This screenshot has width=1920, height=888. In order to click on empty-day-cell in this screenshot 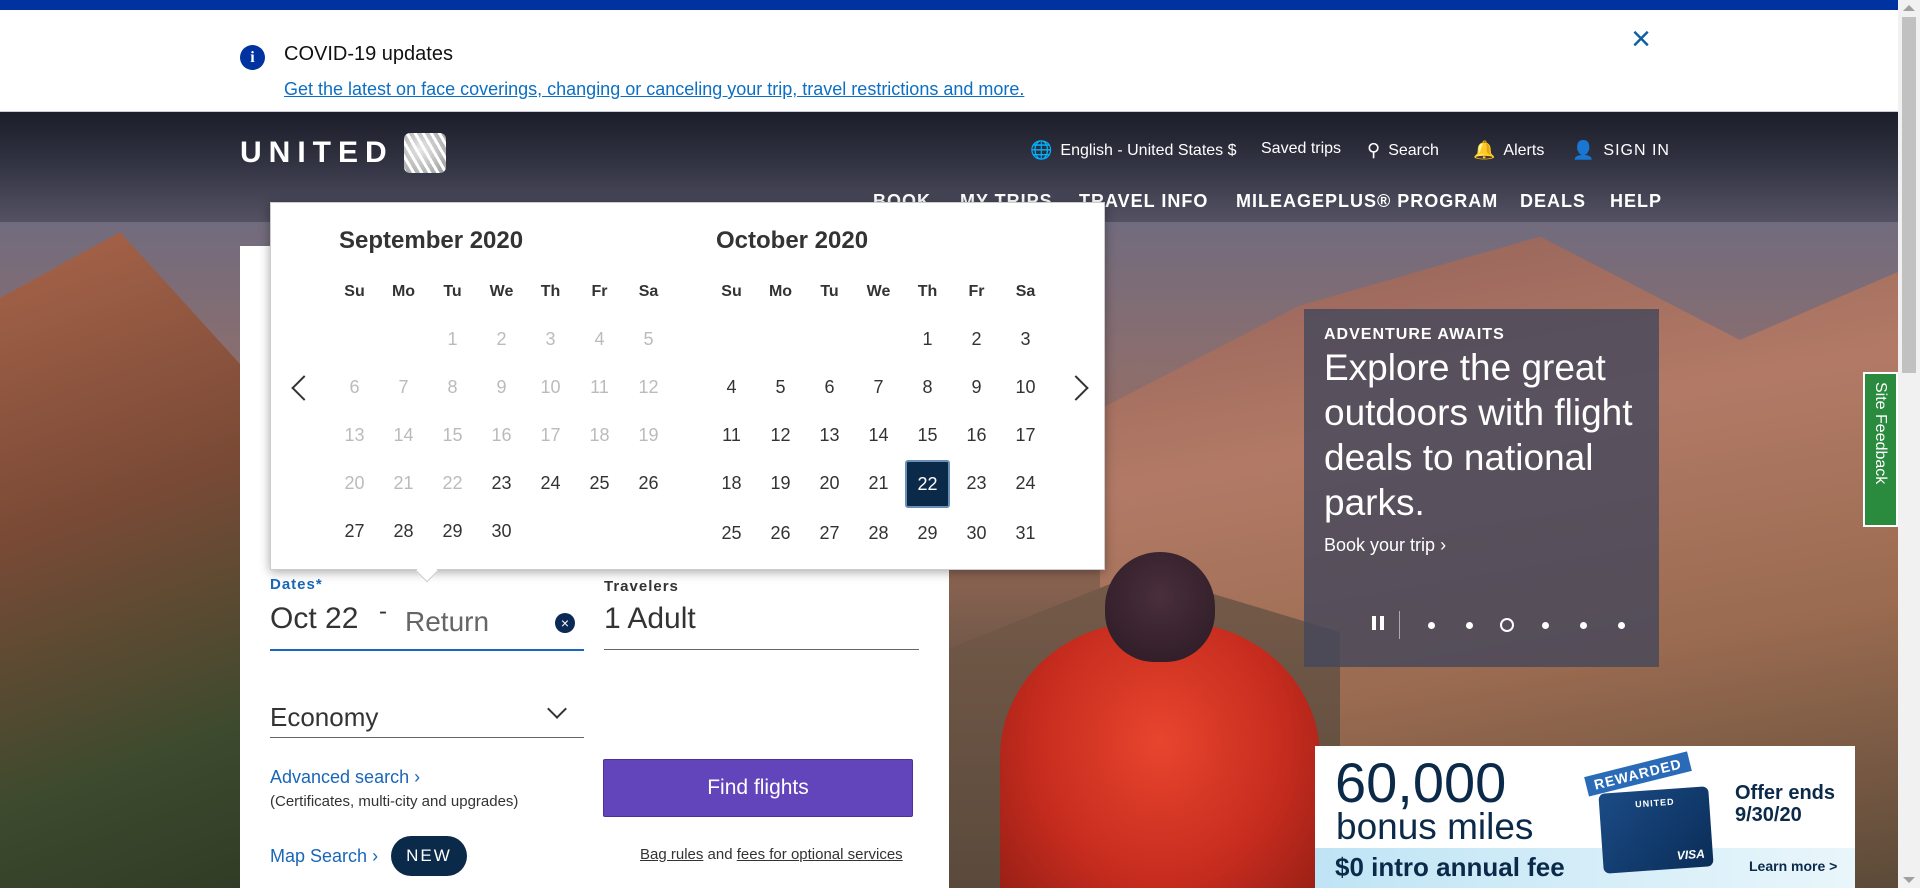, I will do `click(780, 339)`.